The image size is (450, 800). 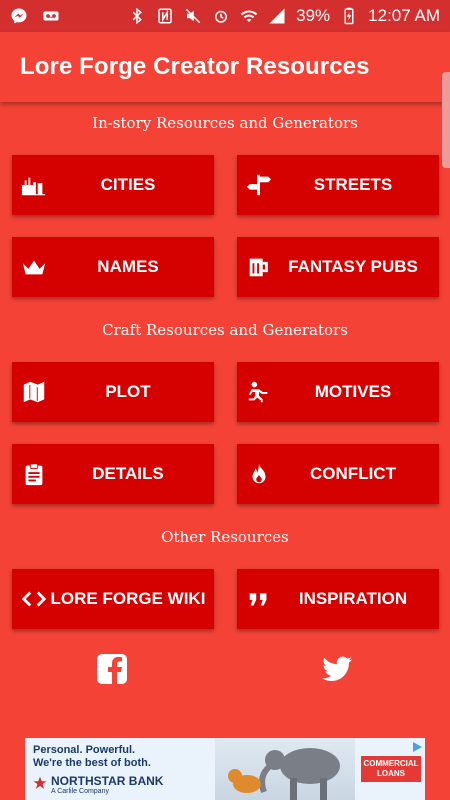 I want to click on section-title-in-story: In-story Resources and Generators, so click(x=225, y=123).